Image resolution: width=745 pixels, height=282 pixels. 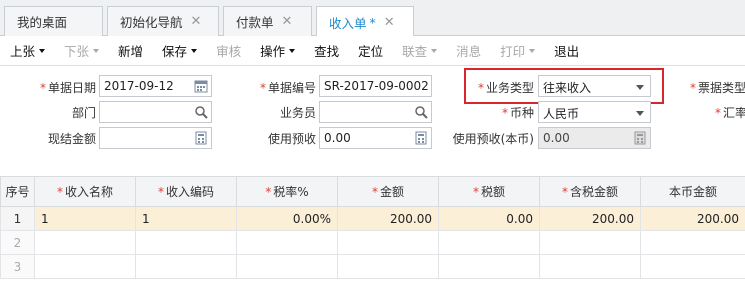 I want to click on bill-type-label: * 票据类型, so click(x=717, y=88).